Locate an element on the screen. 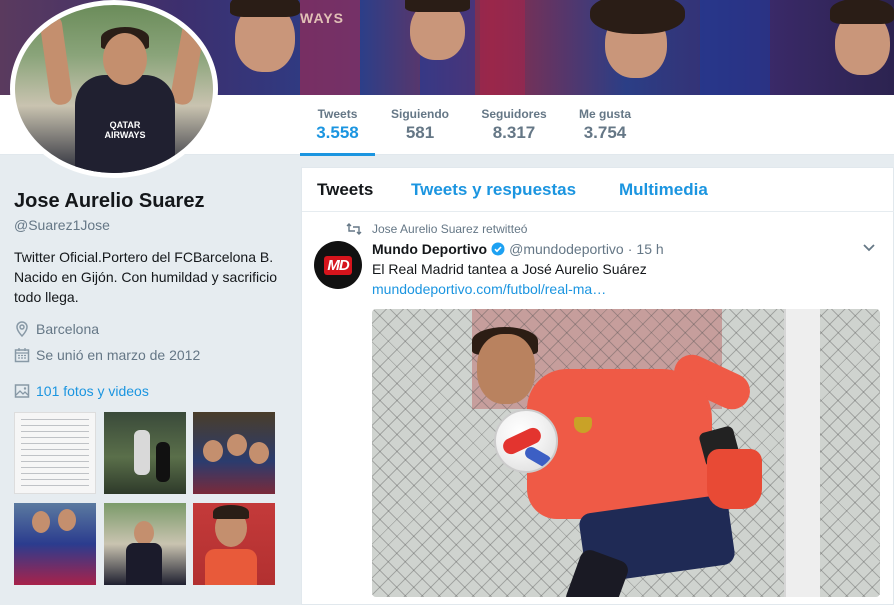 The width and height of the screenshot is (894, 605). timeline-tabs: Tweets Tweets y respuestas Multimedia is located at coordinates (598, 190).